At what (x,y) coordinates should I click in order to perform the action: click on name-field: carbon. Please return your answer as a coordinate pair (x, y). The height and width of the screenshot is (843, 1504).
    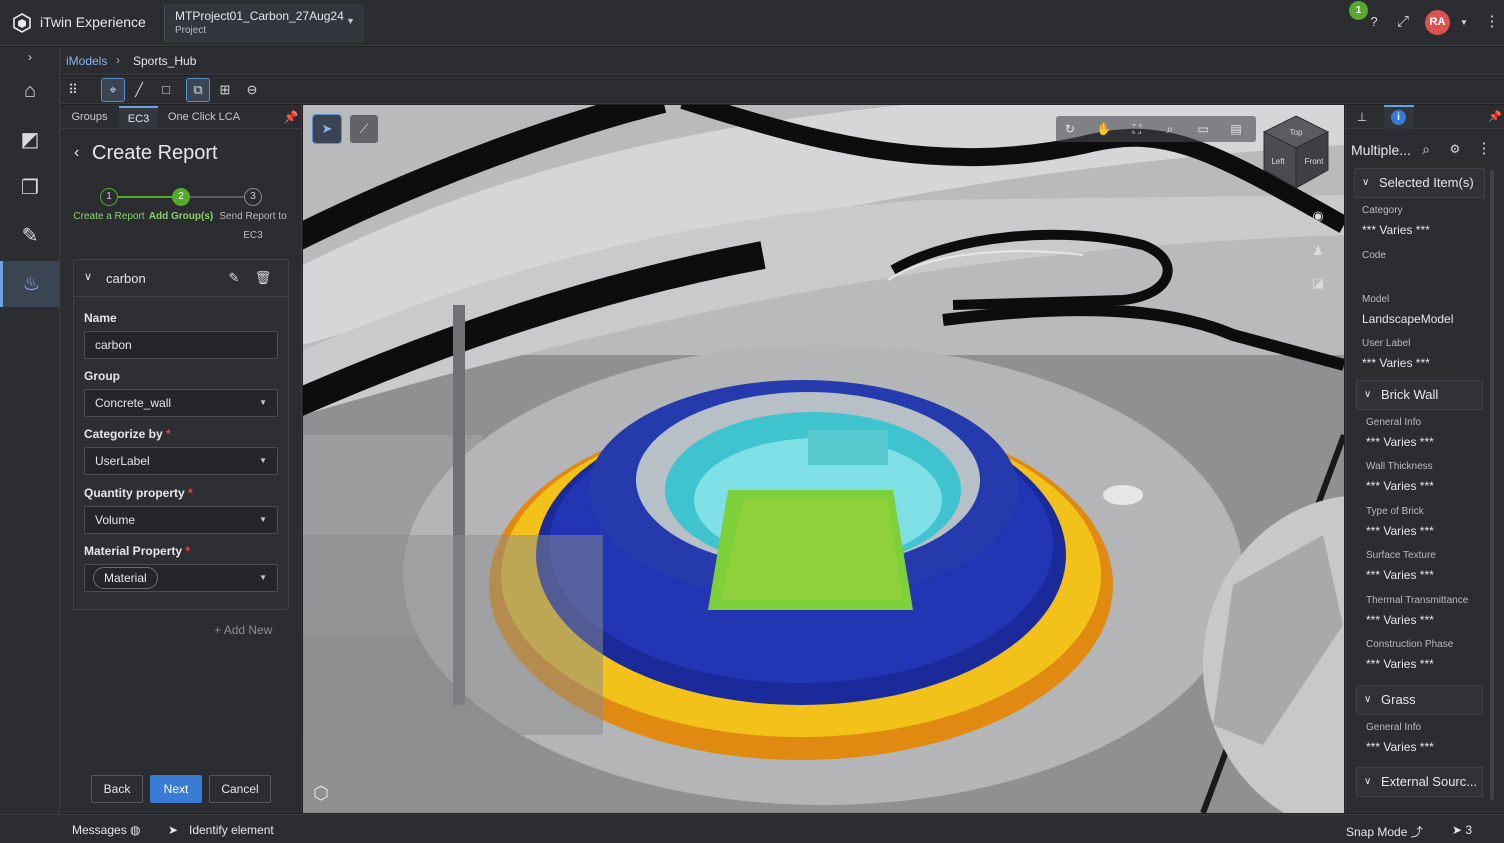
    Looking at the image, I should click on (181, 345).